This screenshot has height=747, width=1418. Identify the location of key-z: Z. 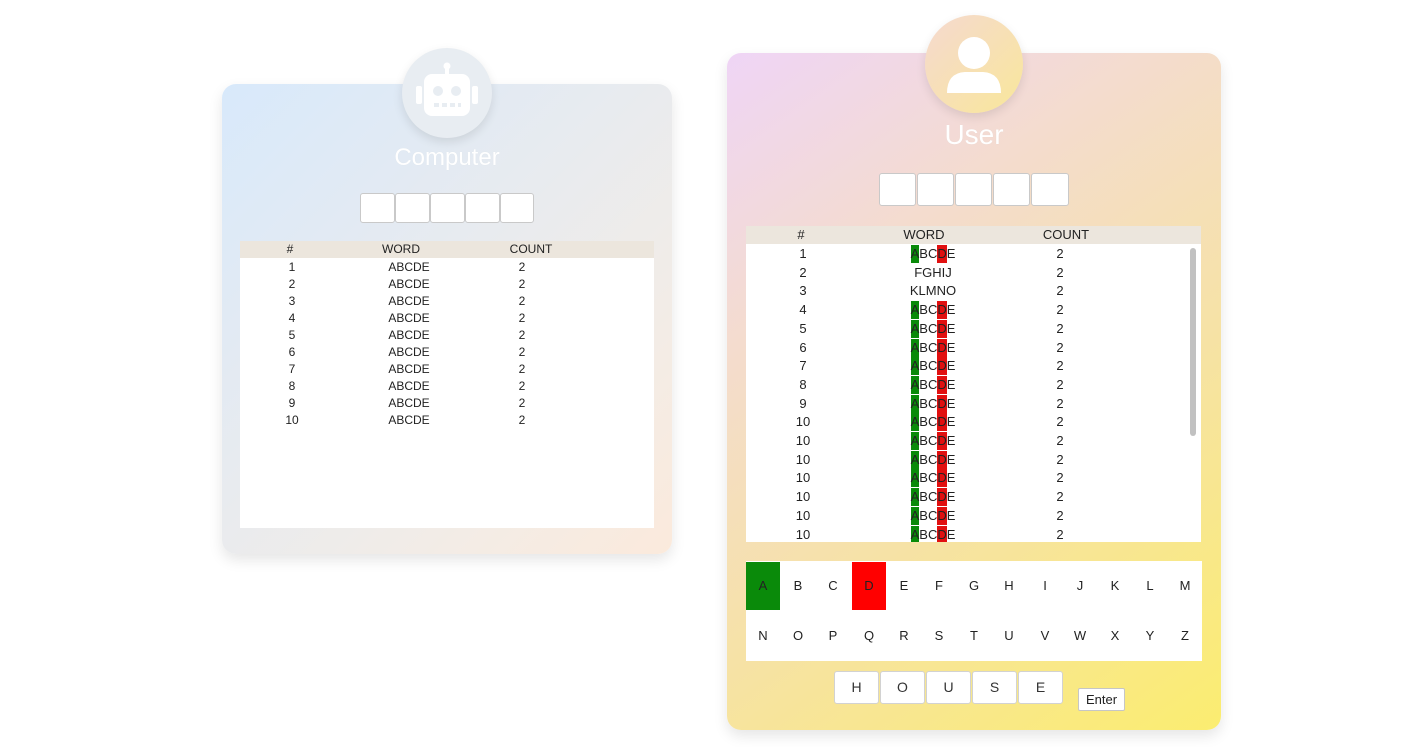
(1185, 636).